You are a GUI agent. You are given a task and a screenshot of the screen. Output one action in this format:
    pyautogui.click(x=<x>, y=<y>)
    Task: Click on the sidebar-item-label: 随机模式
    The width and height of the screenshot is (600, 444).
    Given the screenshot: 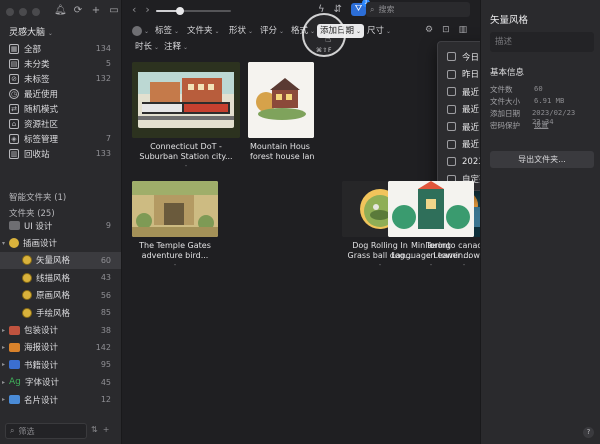 What is the action you would take?
    pyautogui.click(x=41, y=109)
    